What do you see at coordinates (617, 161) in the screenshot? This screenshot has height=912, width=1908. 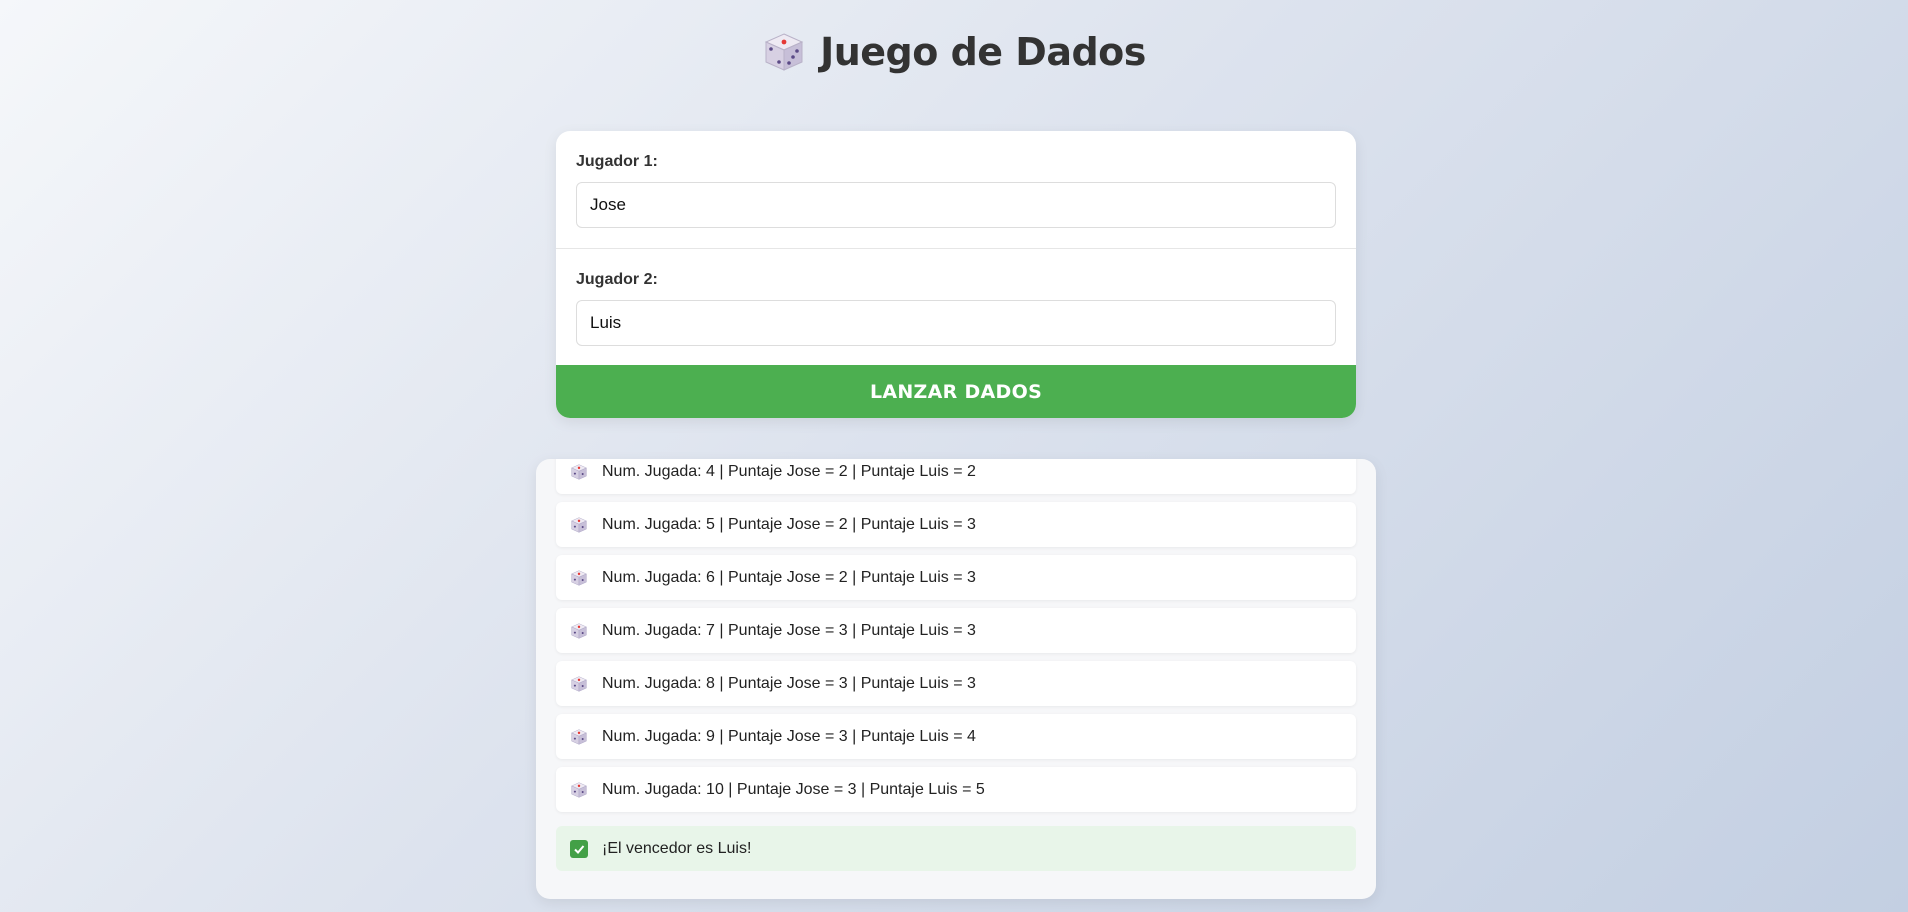 I see `player1-label: Jugador 1:` at bounding box center [617, 161].